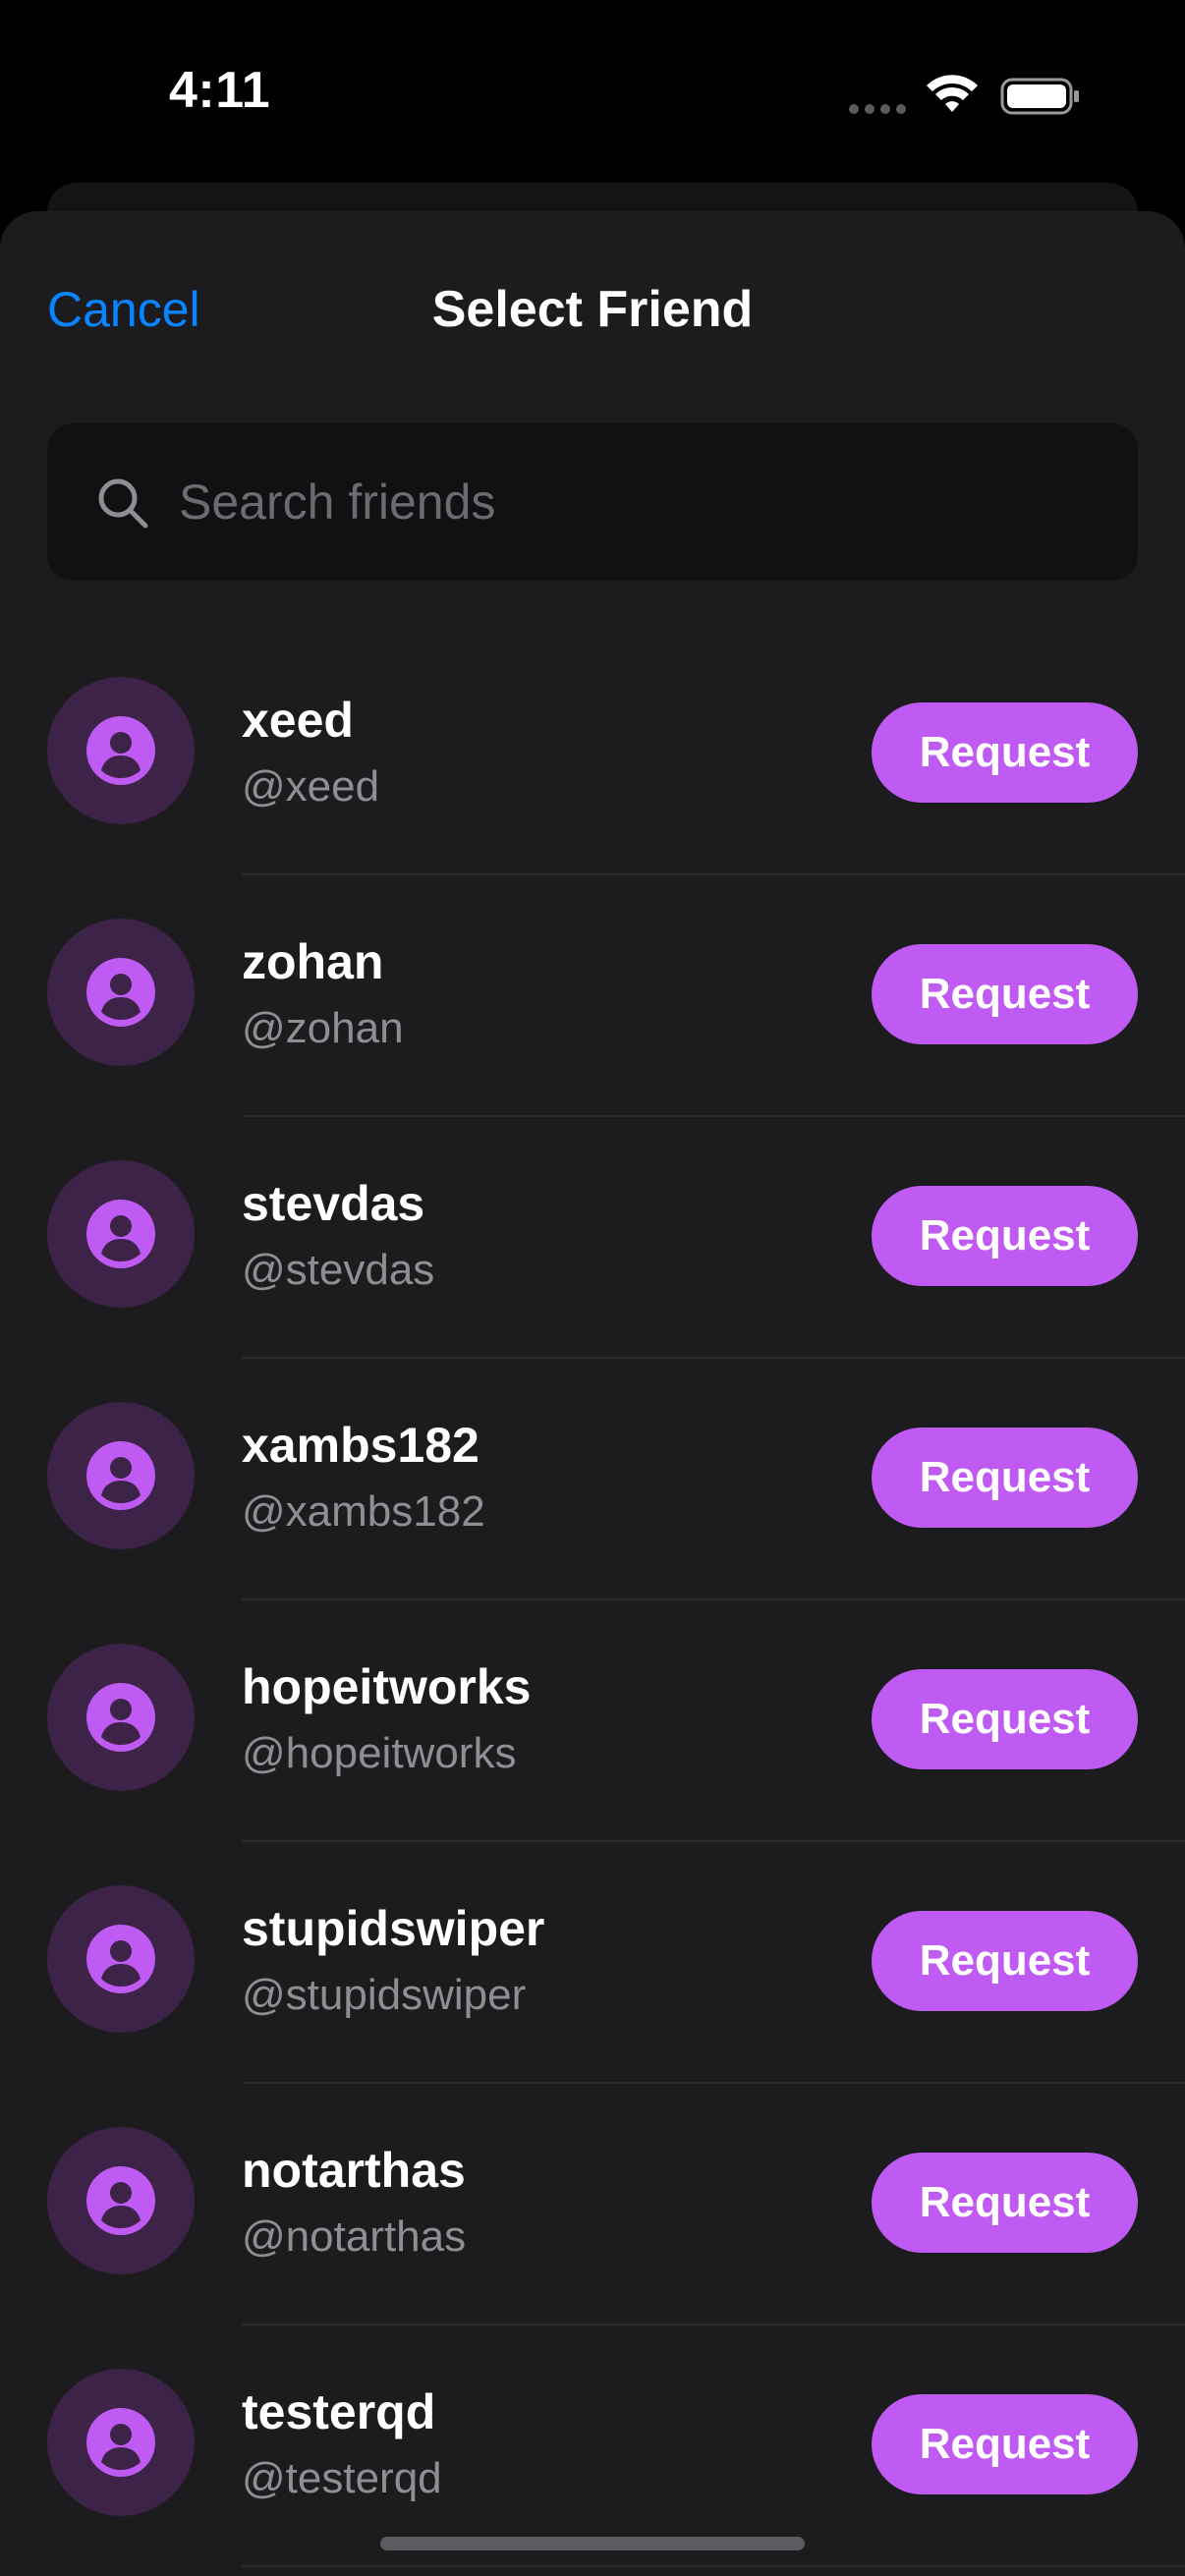  What do you see at coordinates (311, 786) in the screenshot?
I see `friend-handle: @xeed` at bounding box center [311, 786].